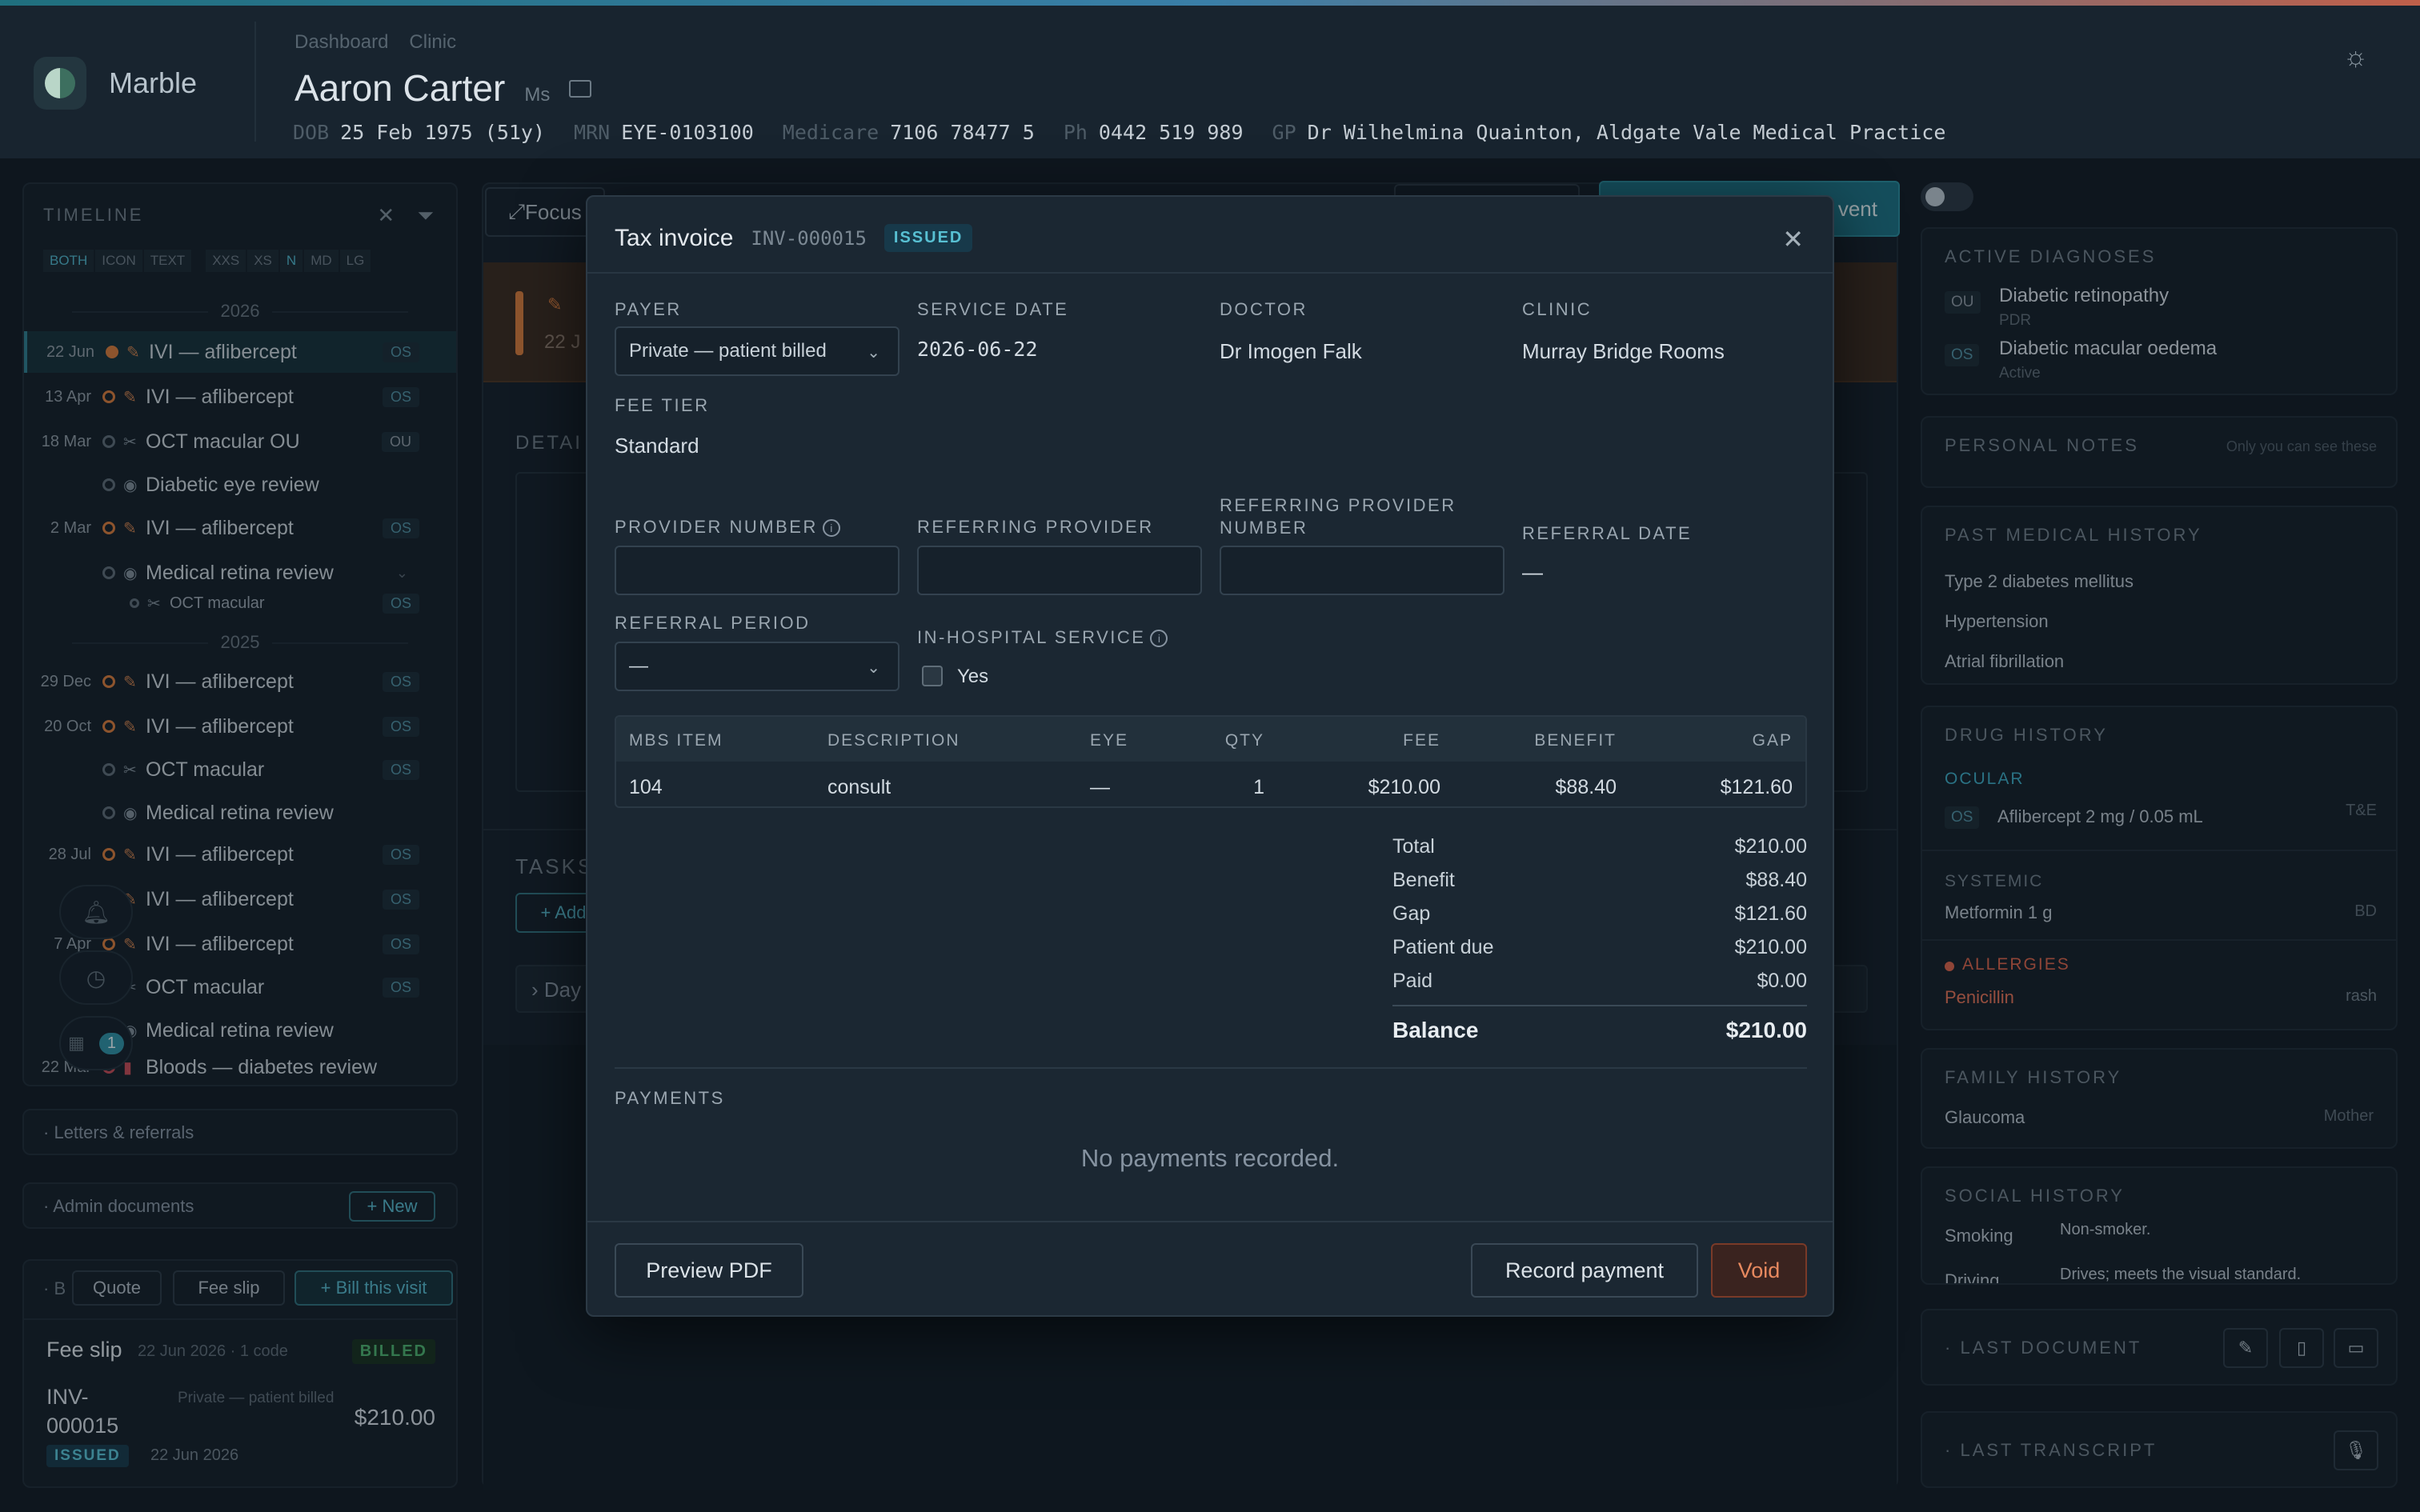 The image size is (2420, 1512). I want to click on in-hospital-yes-label: Yes, so click(973, 676).